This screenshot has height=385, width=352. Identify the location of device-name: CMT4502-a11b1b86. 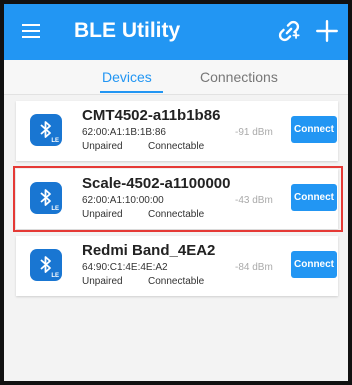
(151, 115).